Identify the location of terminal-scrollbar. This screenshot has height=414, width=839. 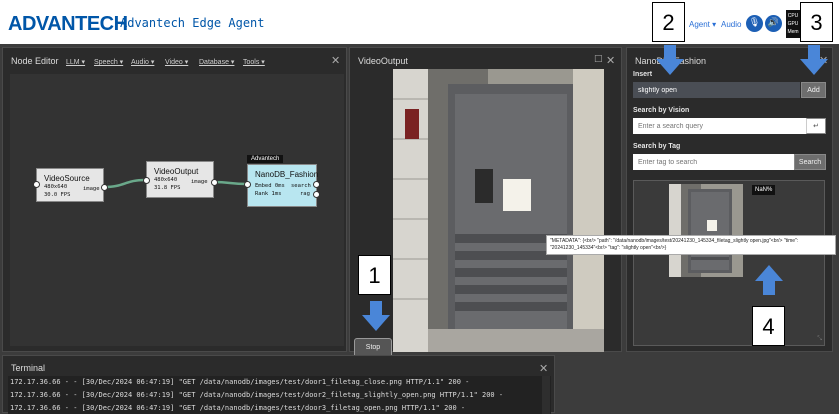
(546, 395).